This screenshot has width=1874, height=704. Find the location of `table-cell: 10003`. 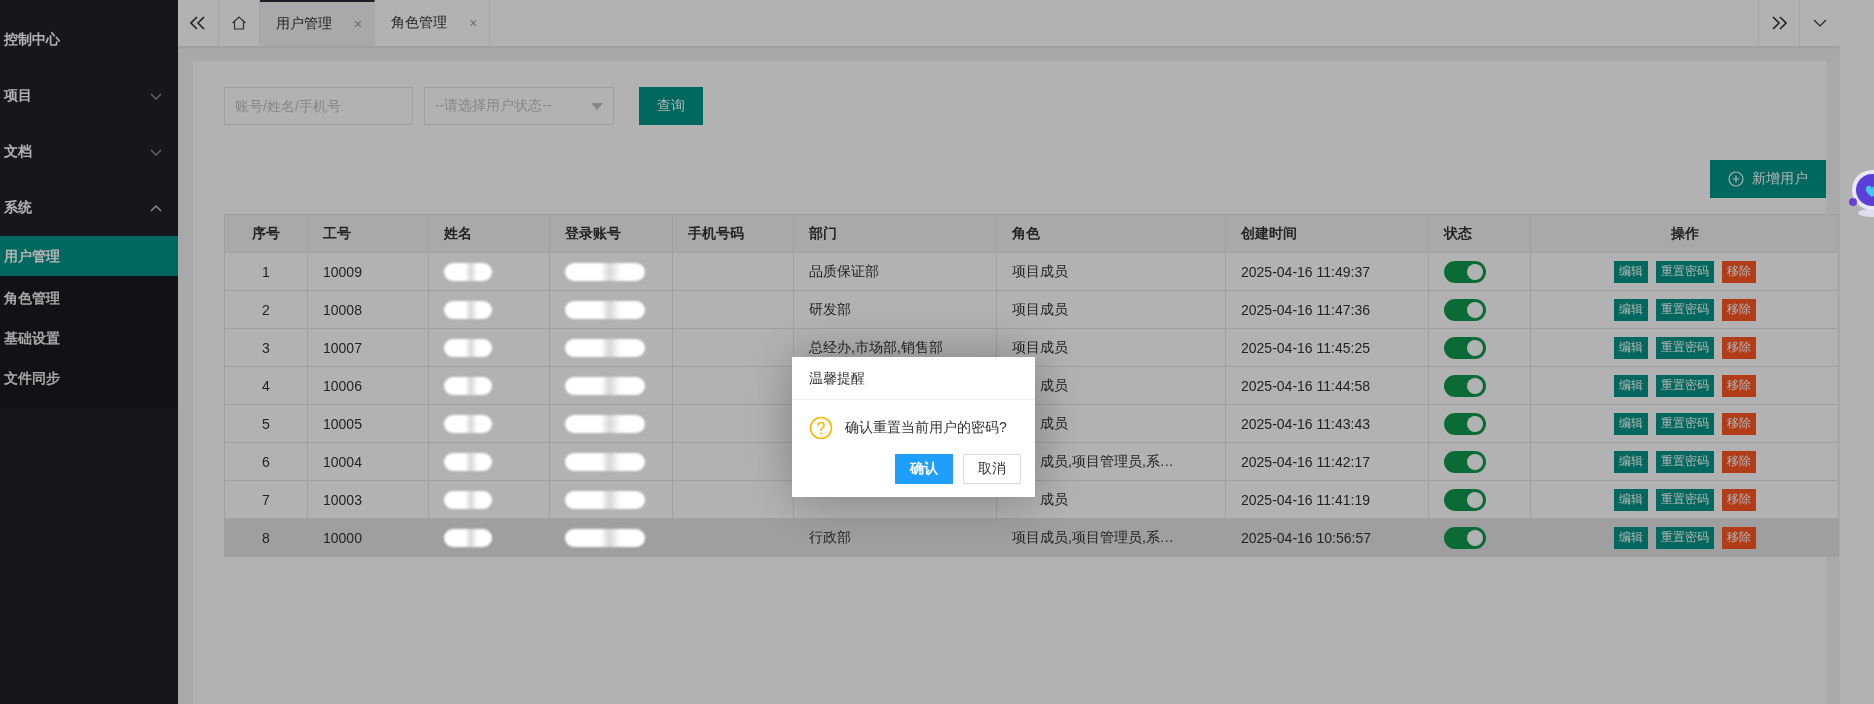

table-cell: 10003 is located at coordinates (342, 499).